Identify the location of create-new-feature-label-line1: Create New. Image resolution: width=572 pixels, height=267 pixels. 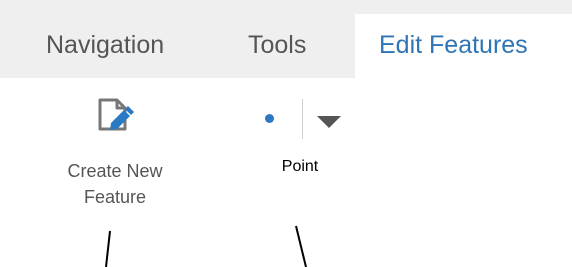
(115, 171).